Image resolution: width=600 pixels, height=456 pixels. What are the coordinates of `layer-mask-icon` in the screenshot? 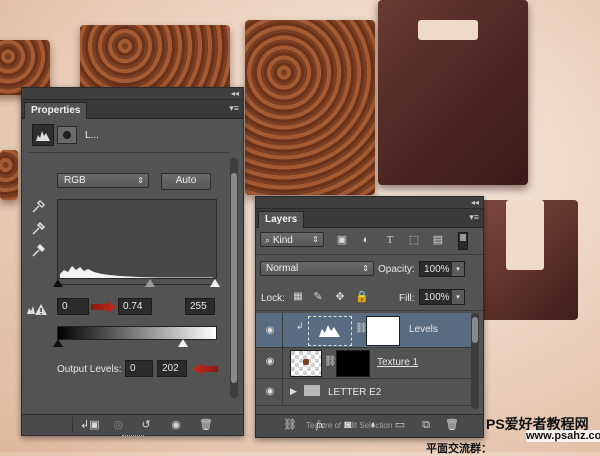 It's located at (67, 135).